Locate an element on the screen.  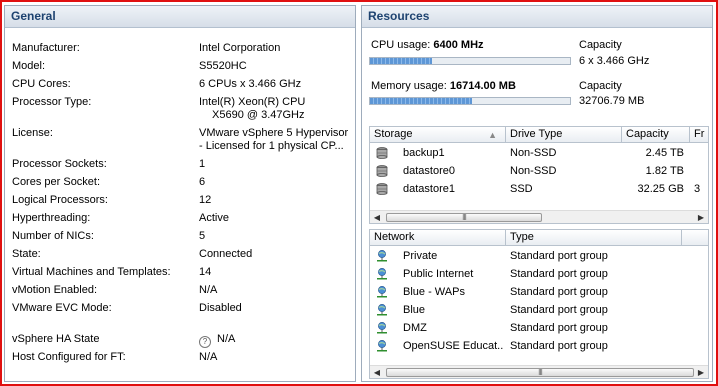
cpu-usage-label: CPU usage: 6400 MHz is located at coordinates (427, 45).